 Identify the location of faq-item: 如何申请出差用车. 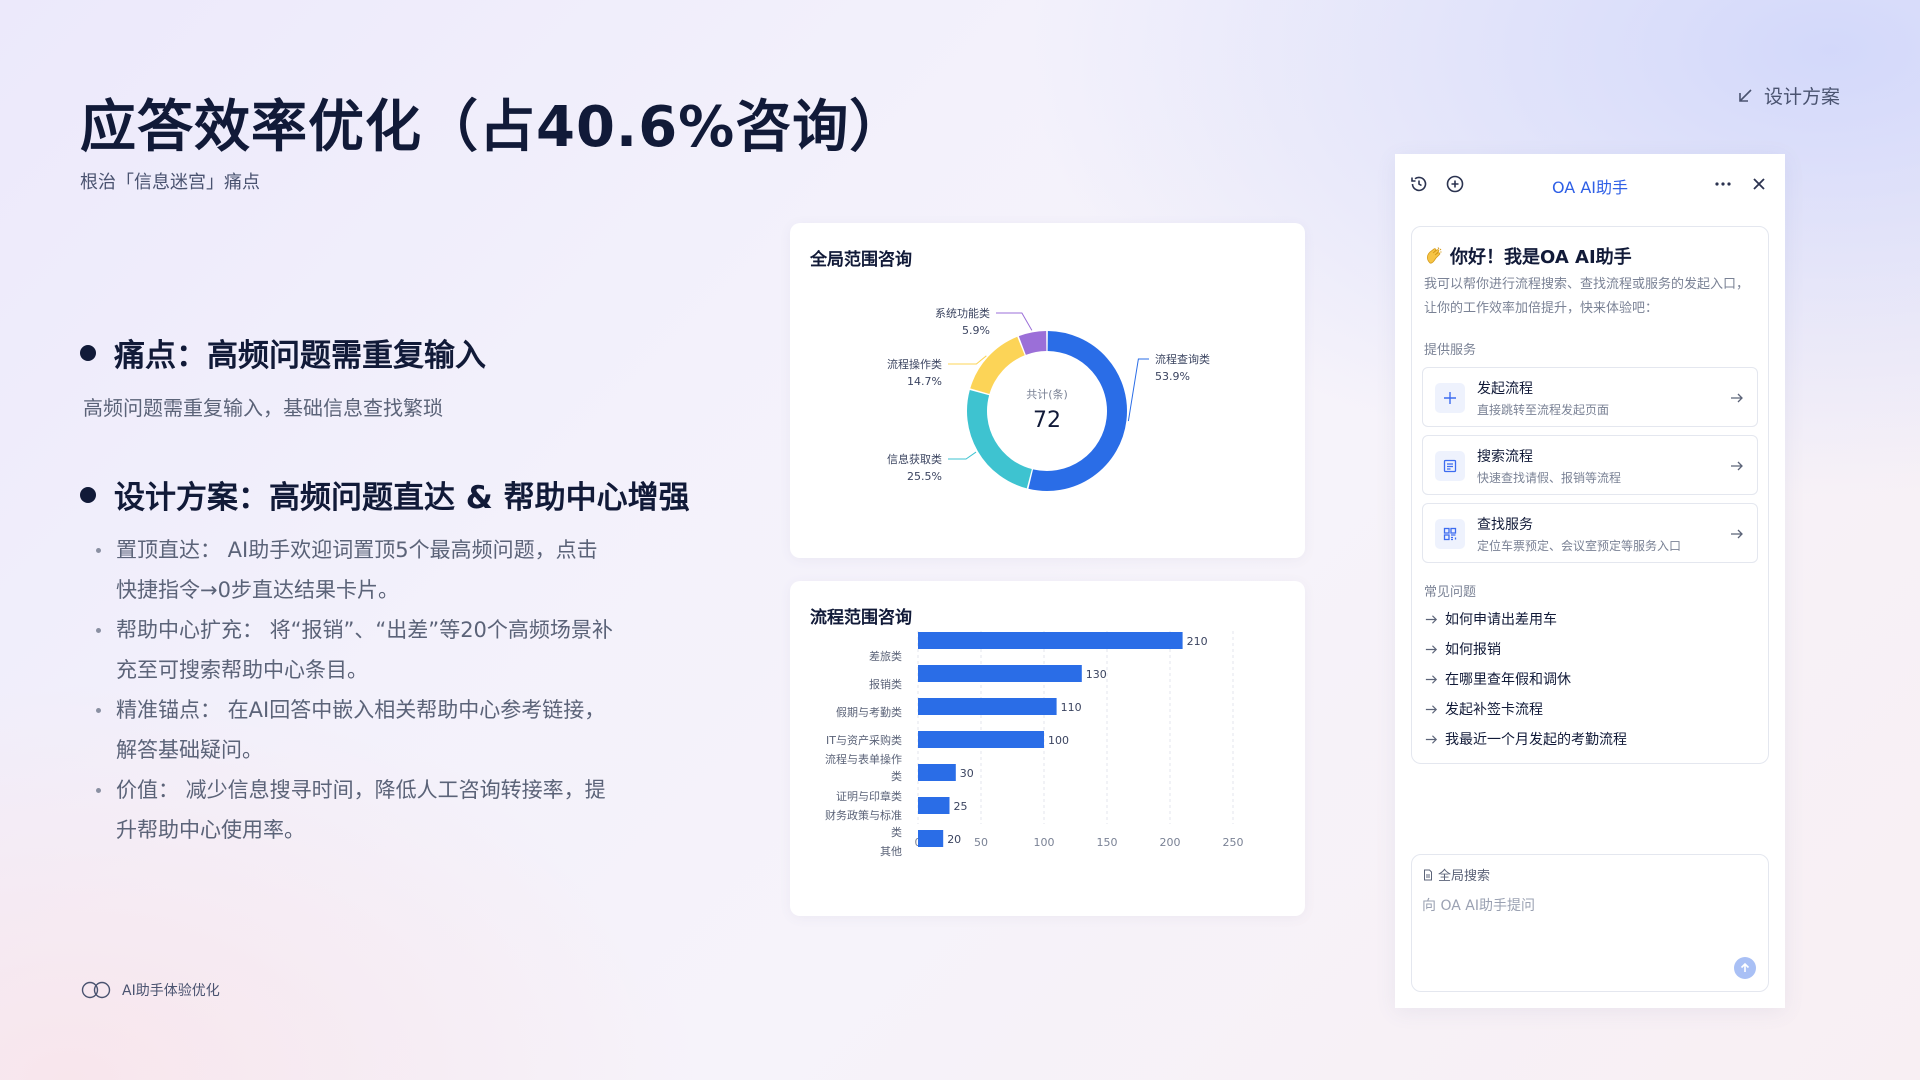
(1490, 619).